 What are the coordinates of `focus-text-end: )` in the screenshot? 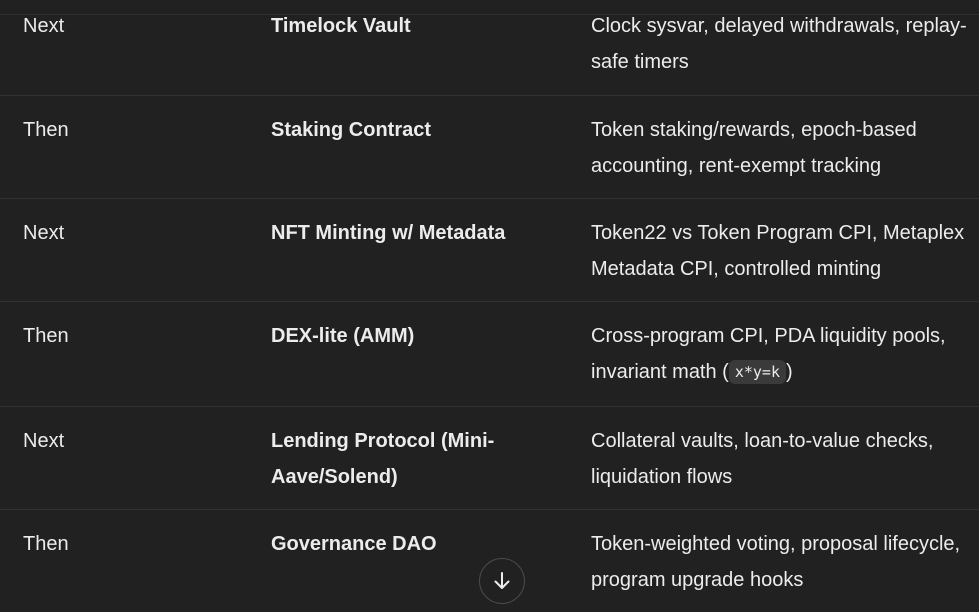 It's located at (789, 371).